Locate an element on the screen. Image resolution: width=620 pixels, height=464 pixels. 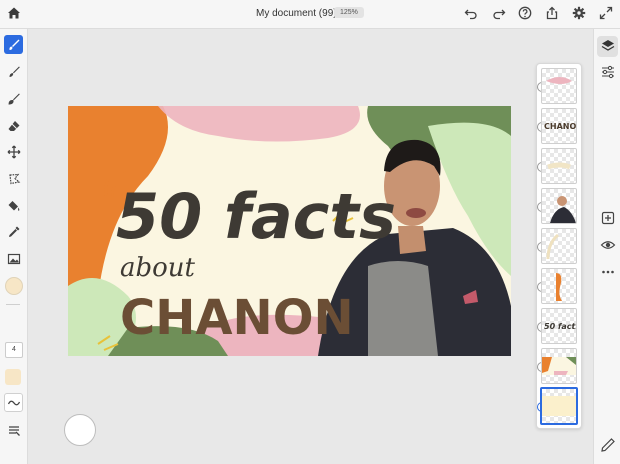
zoom-level: 125% is located at coordinates (349, 12).